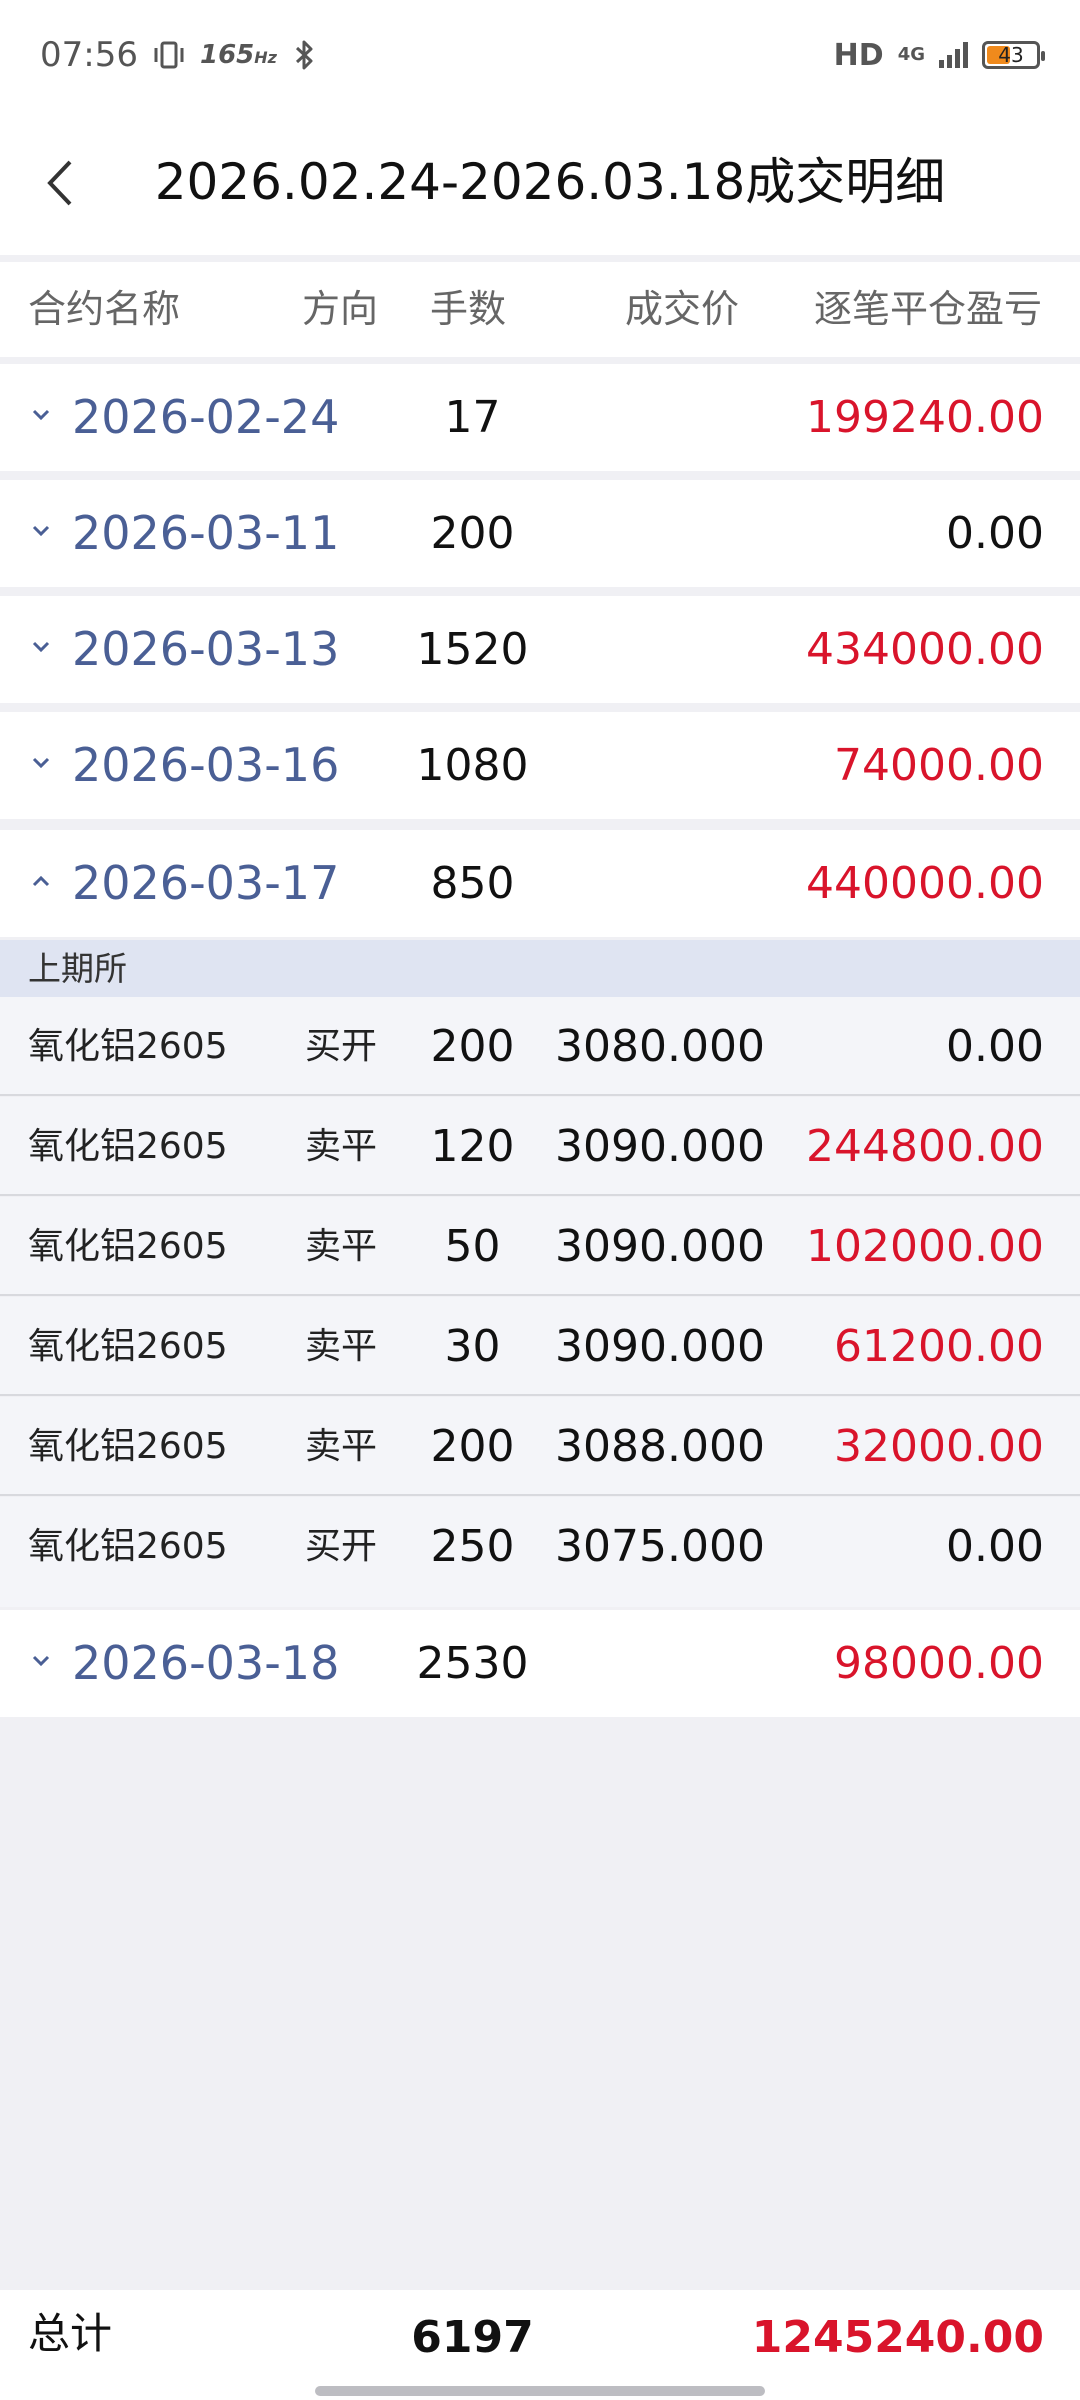 The height and width of the screenshot is (2400, 1080). What do you see at coordinates (540, 1446) in the screenshot?
I see `trade-detail-row: 氧化铝2605 卖平 200 3088.000 32000.00` at bounding box center [540, 1446].